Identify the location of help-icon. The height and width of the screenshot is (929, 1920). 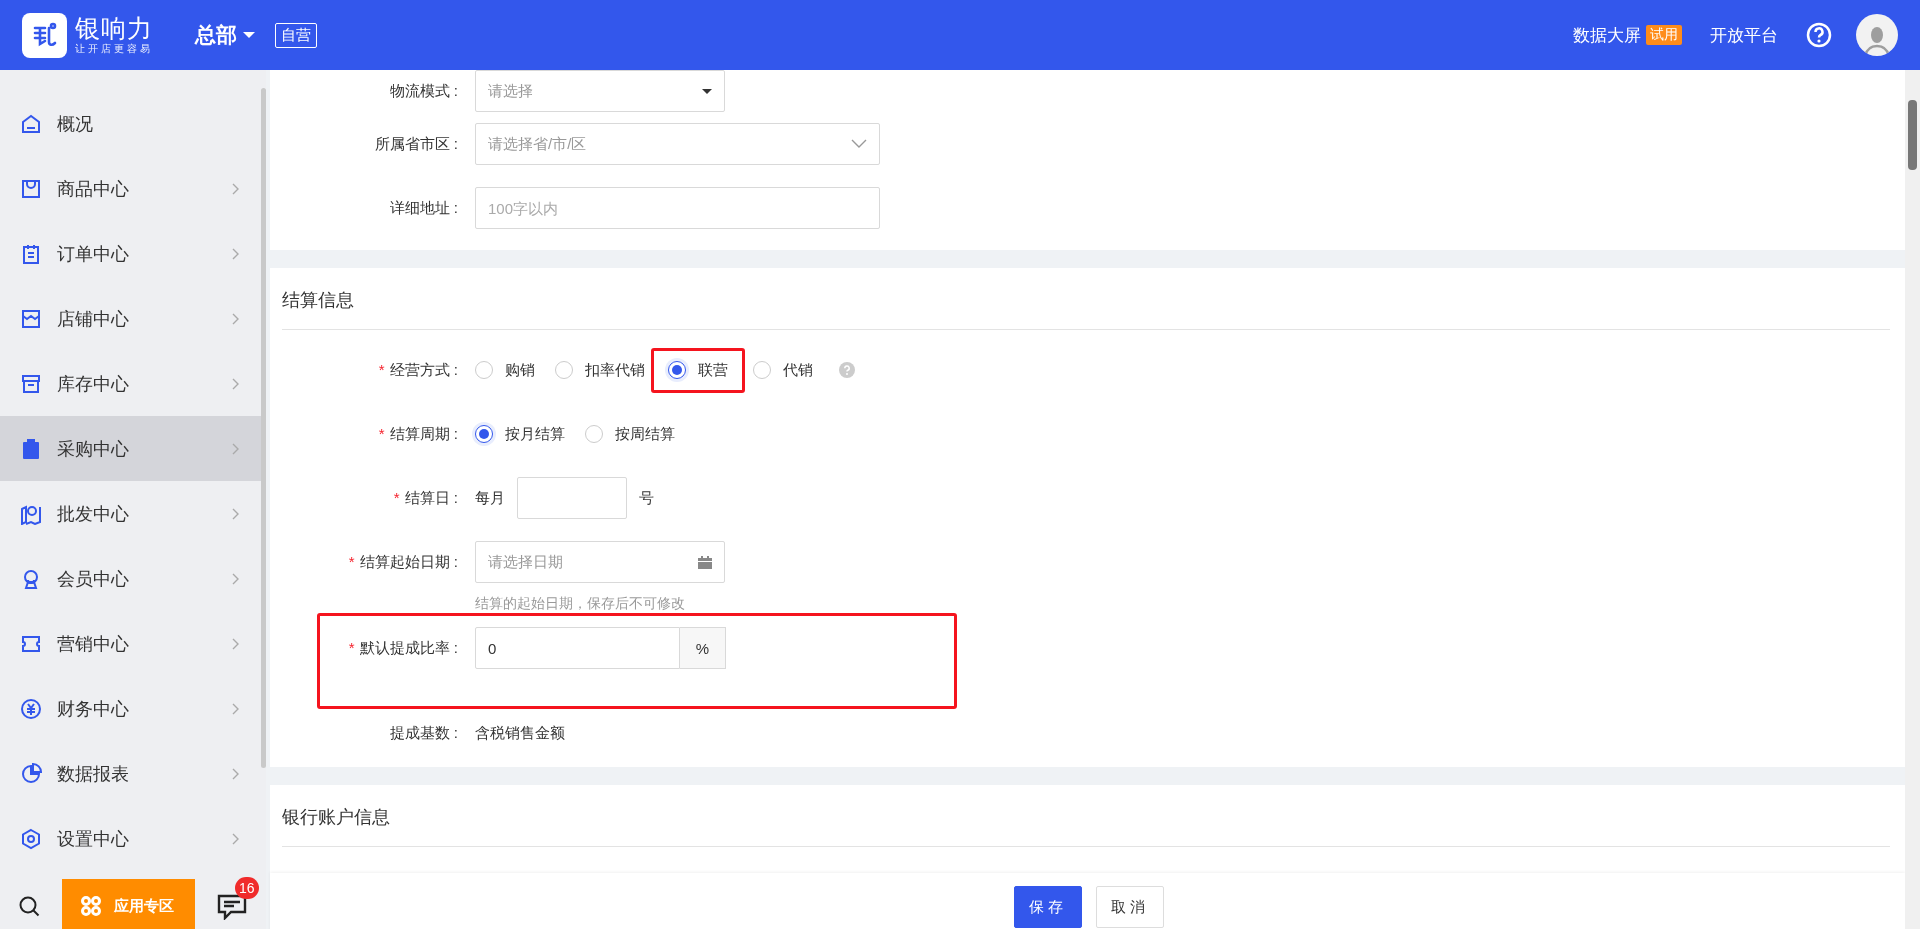
(1819, 35).